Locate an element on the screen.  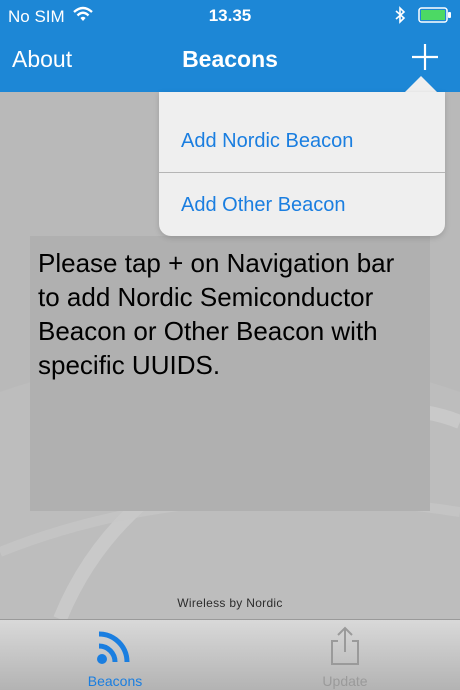
navigation-bar: About Beacons is located at coordinates (230, 62).